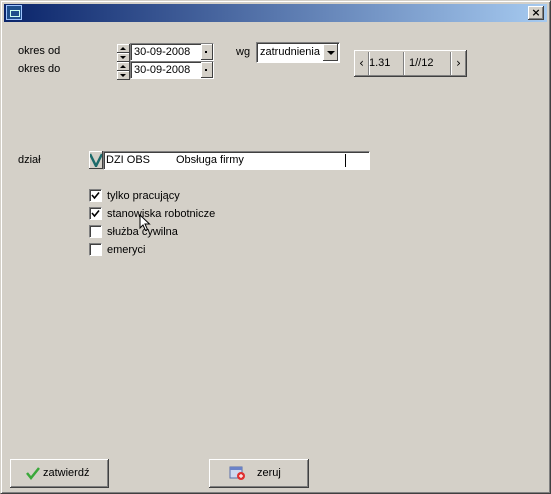 This screenshot has width=551, height=494. Describe the element at coordinates (161, 214) in the screenshot. I see `filter-label-worker-positions: stanowiska robotnicze` at that location.